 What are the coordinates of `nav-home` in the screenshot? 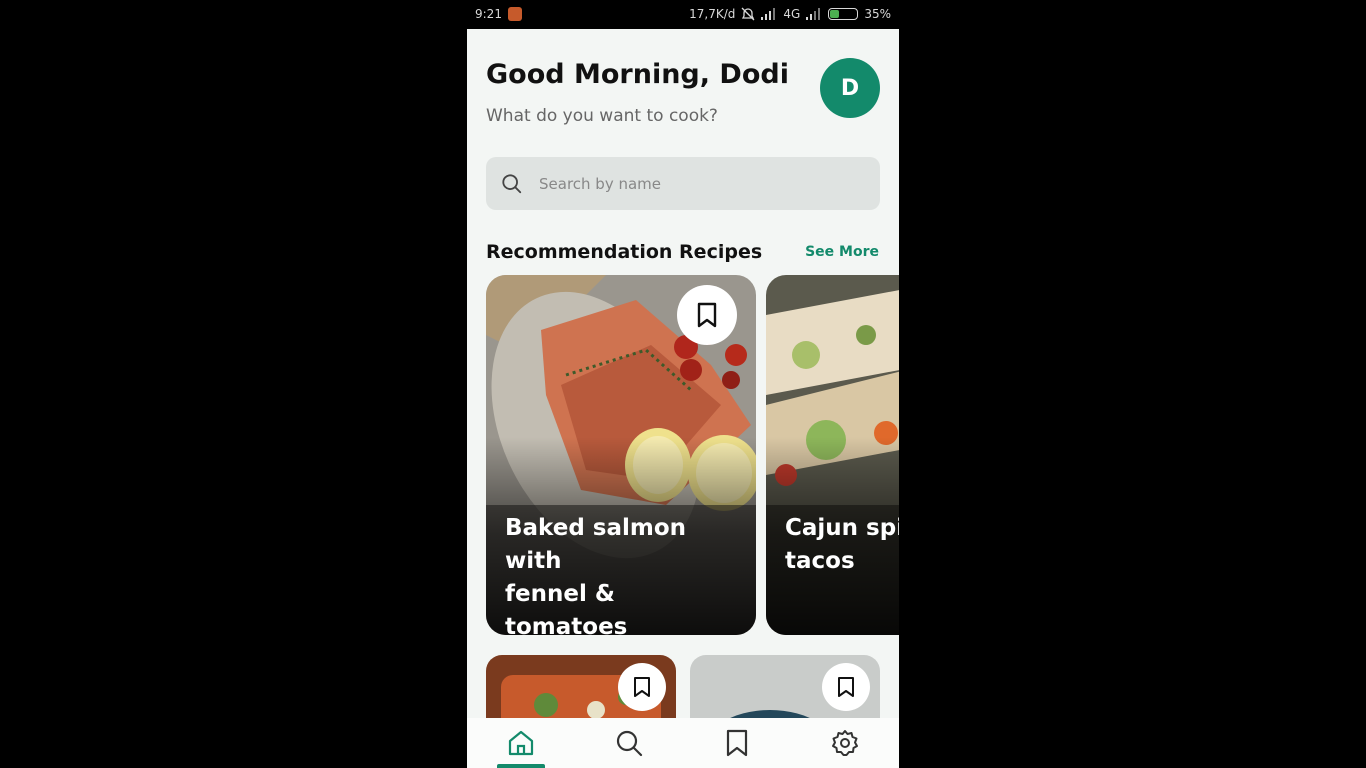 It's located at (521, 743).